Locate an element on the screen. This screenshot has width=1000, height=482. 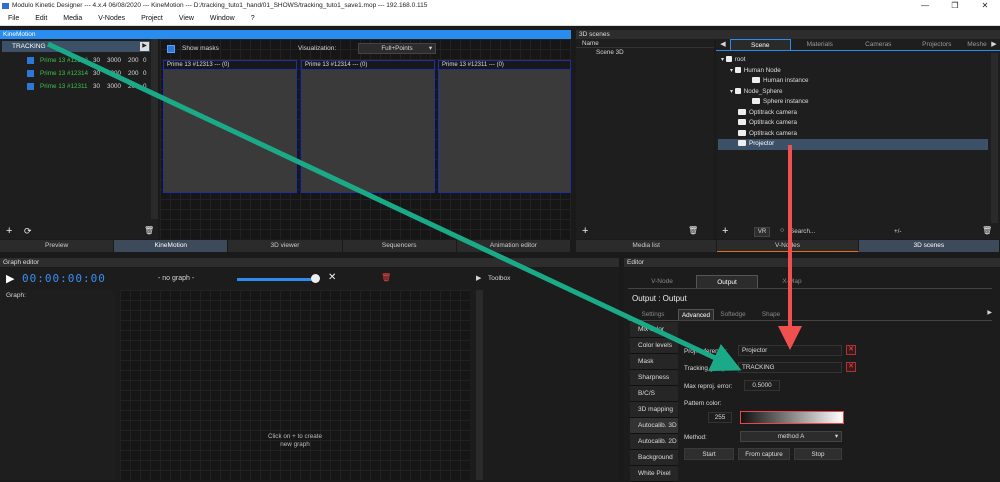
tab-materials: Materials is located at coordinates (820, 44).